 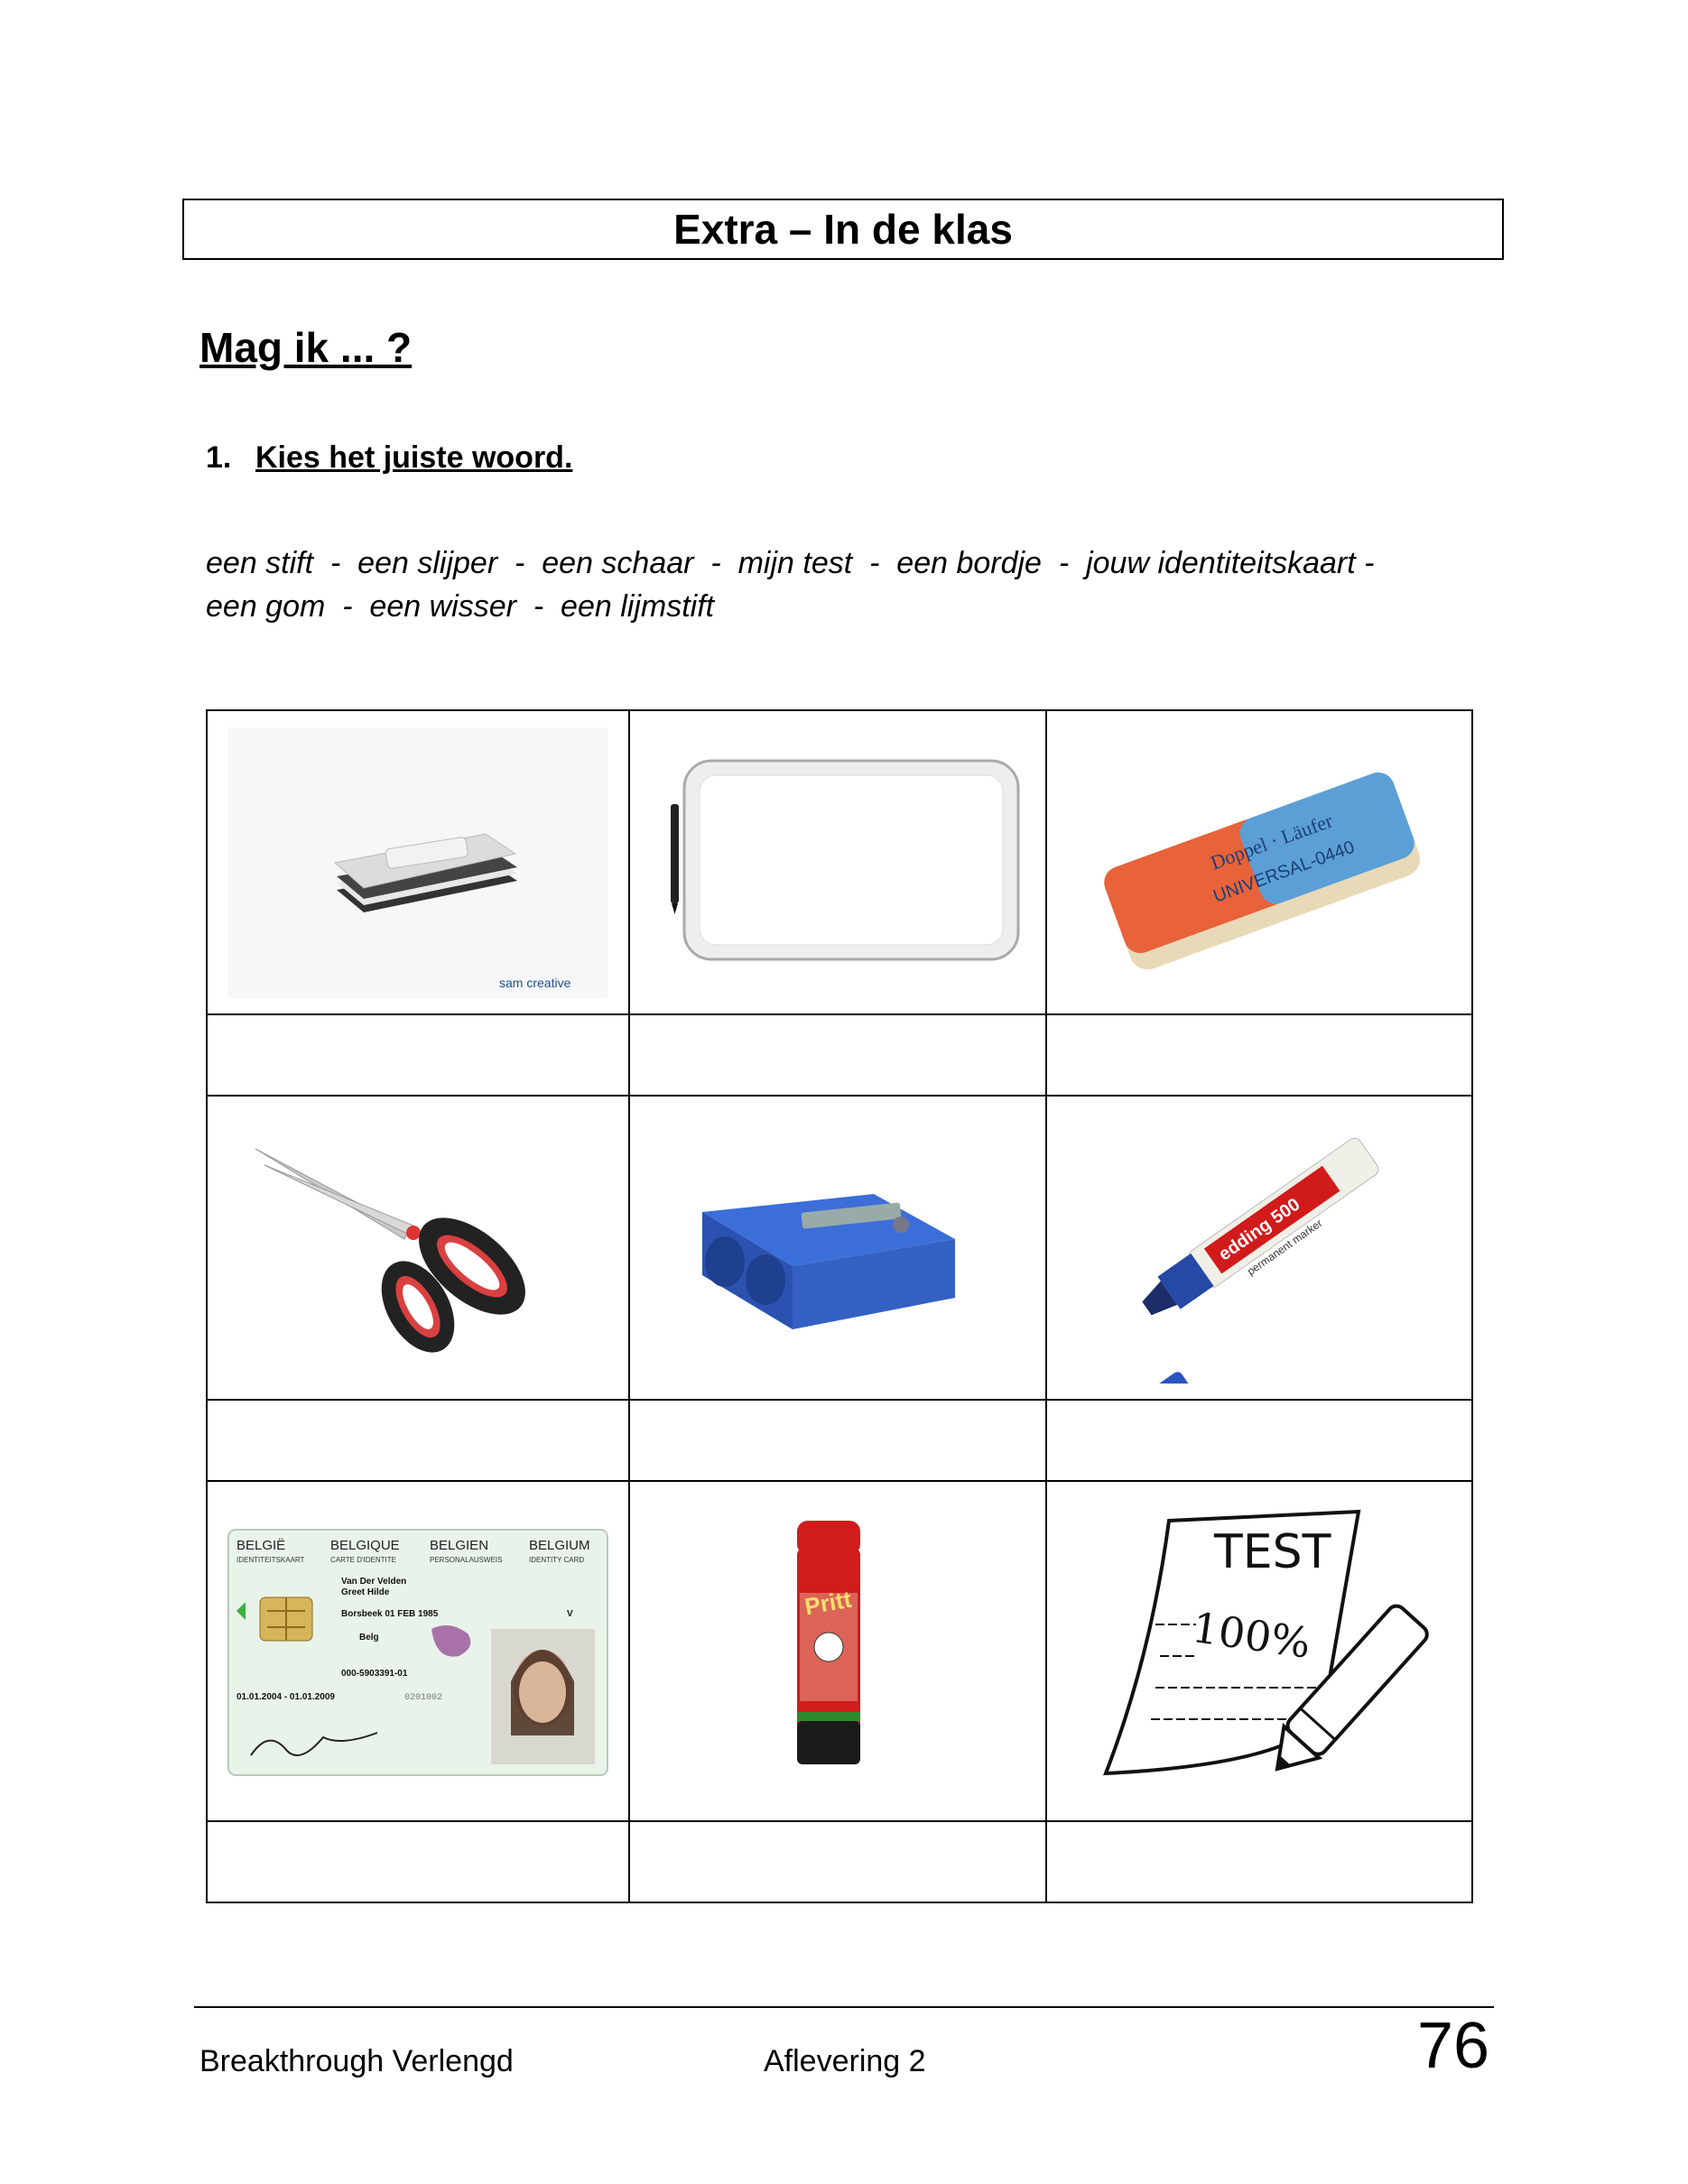 I want to click on id-serial: 0201002, so click(x=423, y=1698).